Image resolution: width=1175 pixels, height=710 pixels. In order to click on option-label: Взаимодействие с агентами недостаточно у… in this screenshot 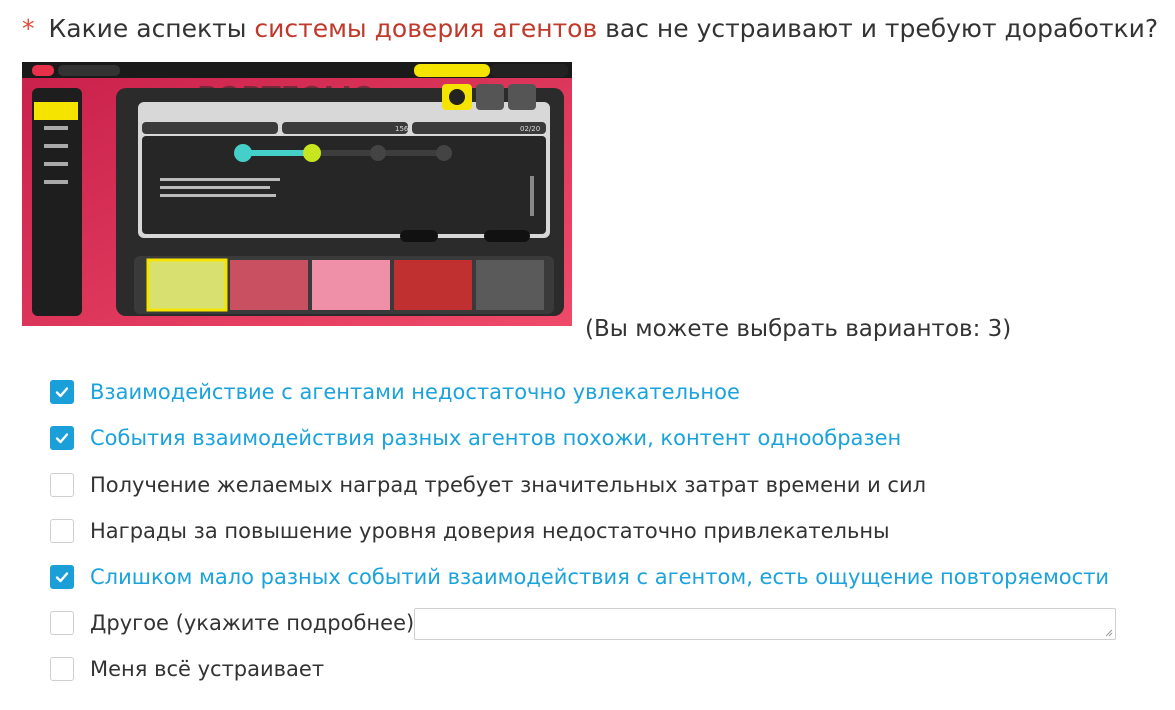, I will do `click(415, 392)`.